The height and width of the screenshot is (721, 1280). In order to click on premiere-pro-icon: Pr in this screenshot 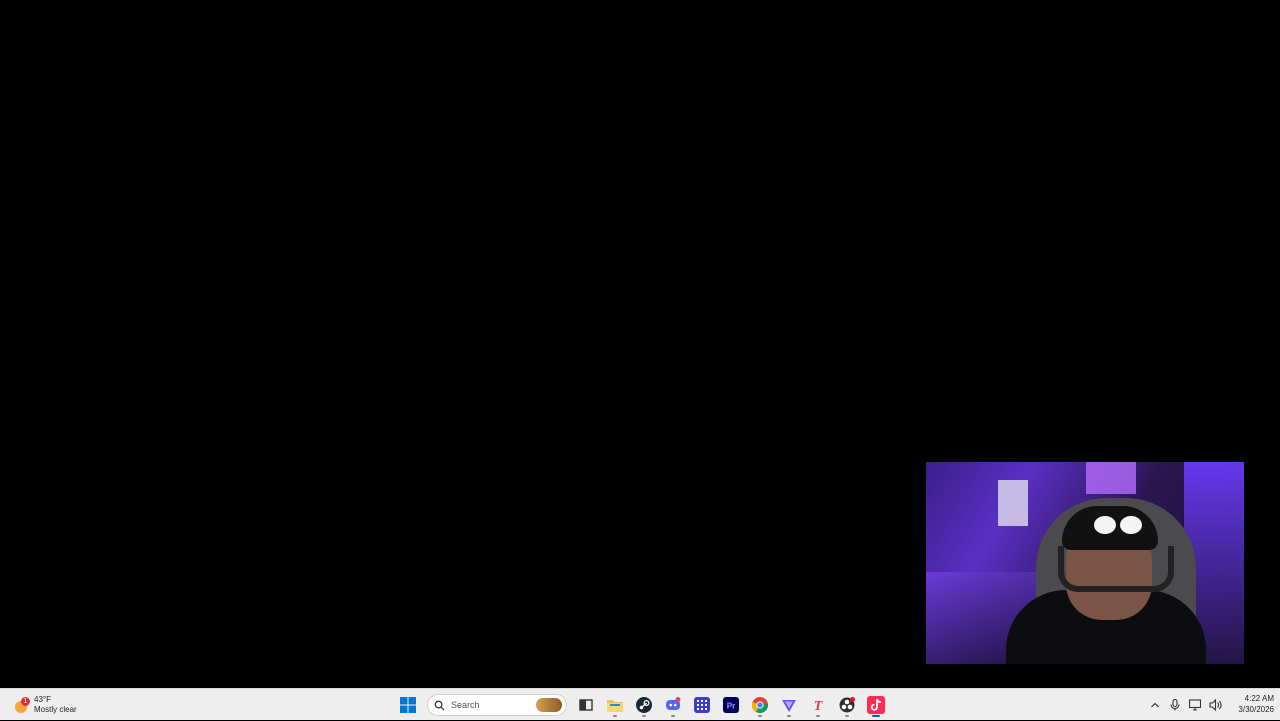, I will do `click(731, 705)`.